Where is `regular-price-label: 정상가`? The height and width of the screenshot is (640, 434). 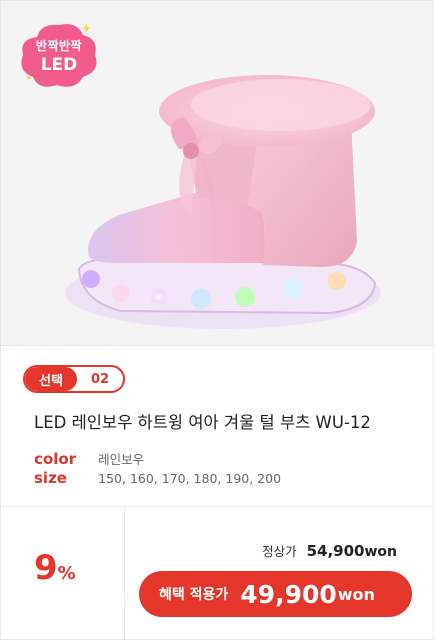 regular-price-label: 정상가 is located at coordinates (279, 551).